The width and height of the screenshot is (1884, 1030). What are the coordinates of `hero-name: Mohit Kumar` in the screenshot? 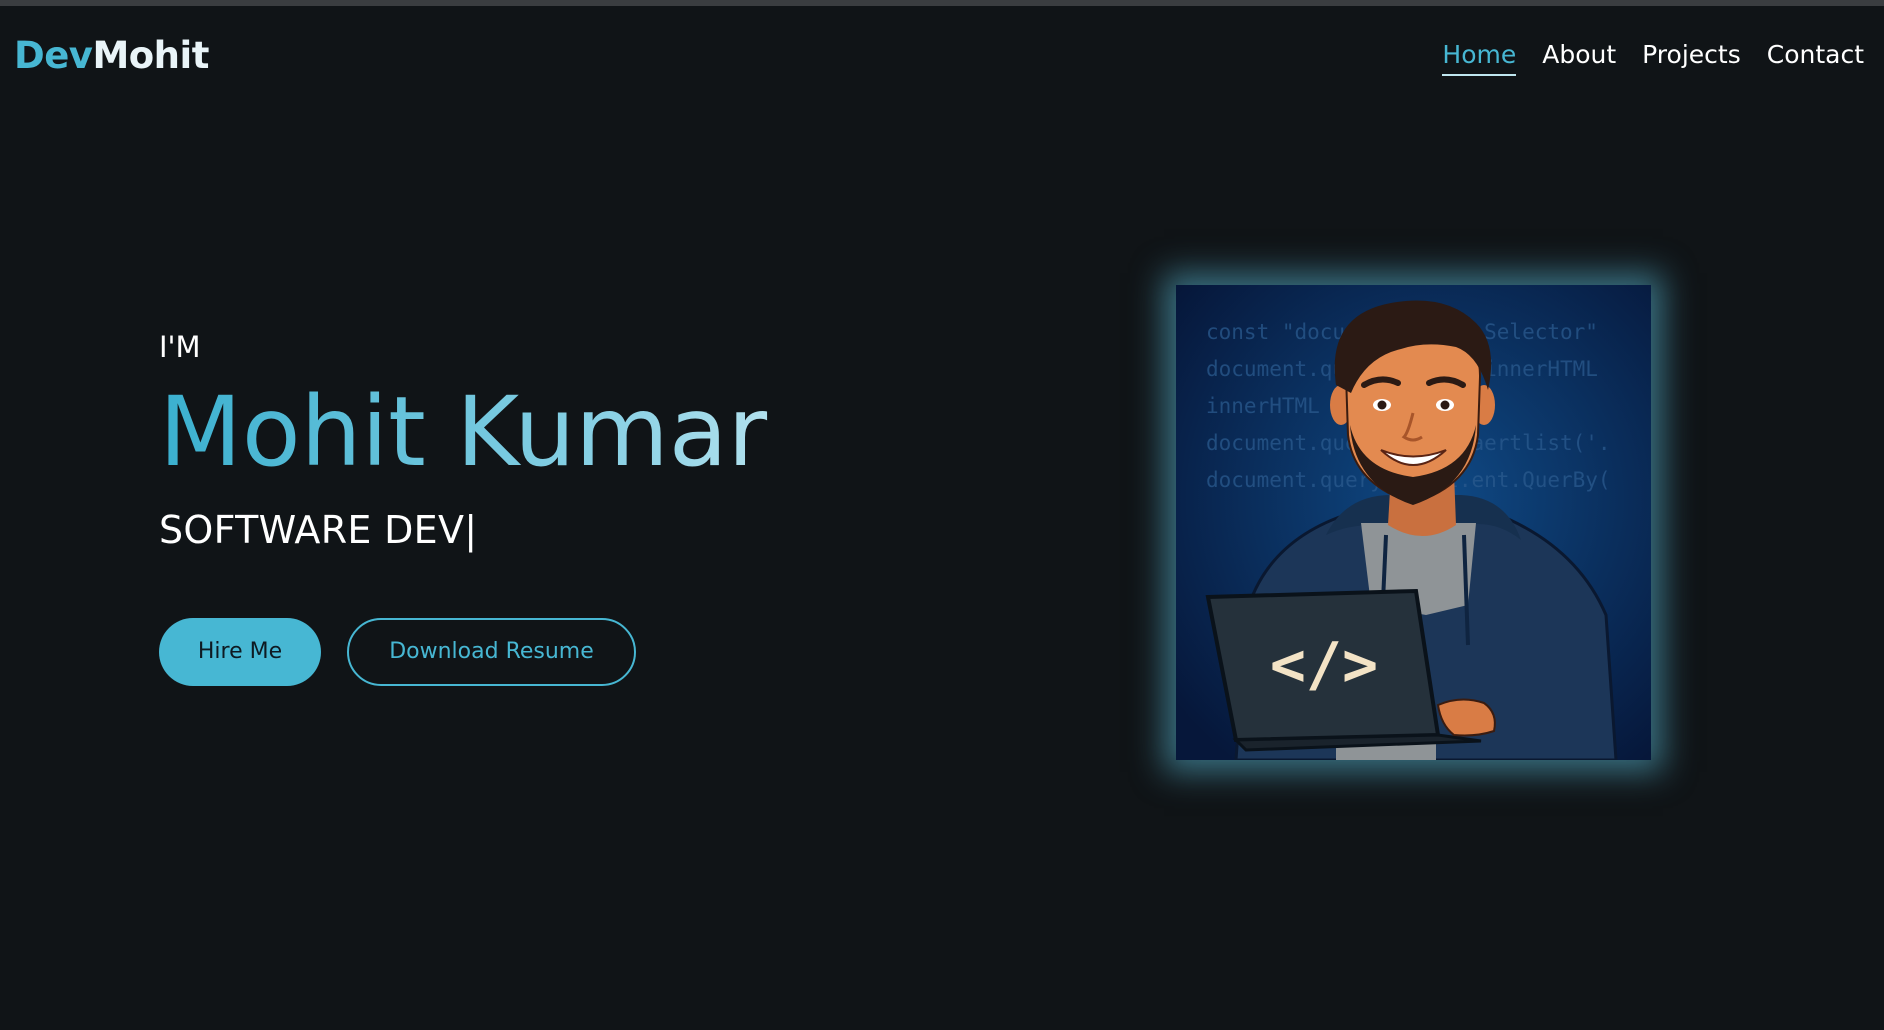 It's located at (589, 432).